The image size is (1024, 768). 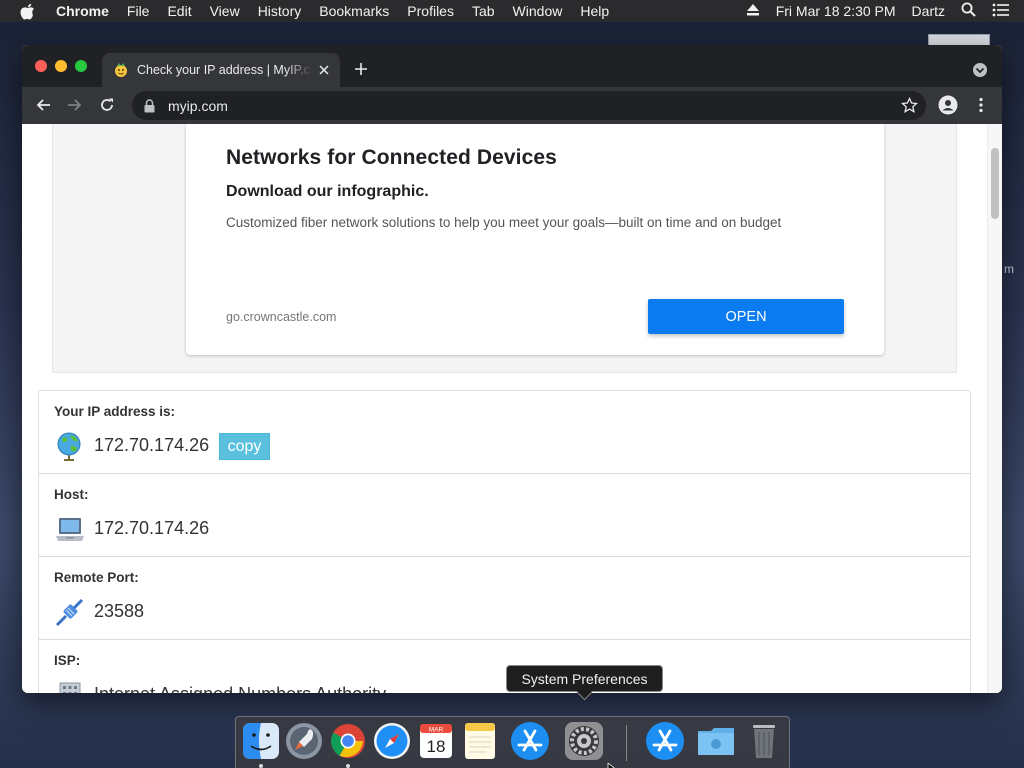 I want to click on browser-toolbar: myip.com, so click(x=512, y=105).